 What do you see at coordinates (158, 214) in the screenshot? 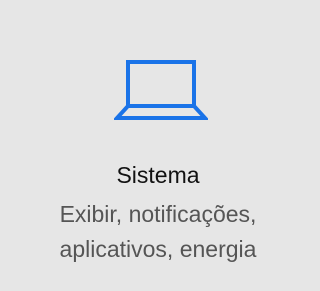
I see `tile-description-line: Exibir, notificações,` at bounding box center [158, 214].